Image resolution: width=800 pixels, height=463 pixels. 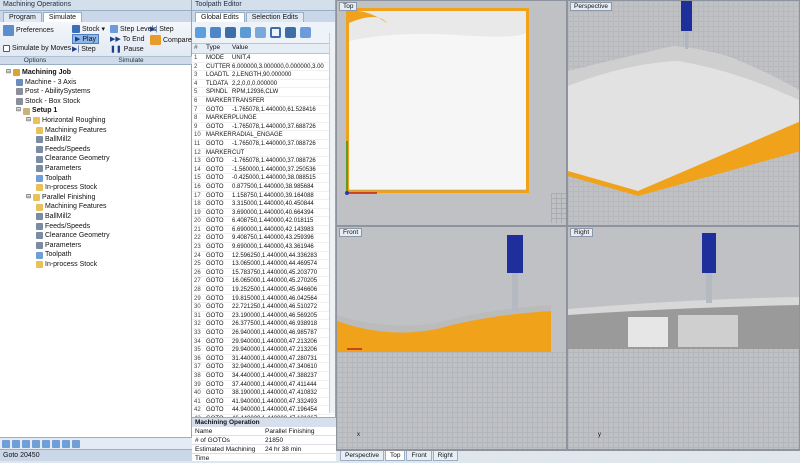 What do you see at coordinates (275, 17) in the screenshot?
I see `tab-selection-edits: Selection Edits` at bounding box center [275, 17].